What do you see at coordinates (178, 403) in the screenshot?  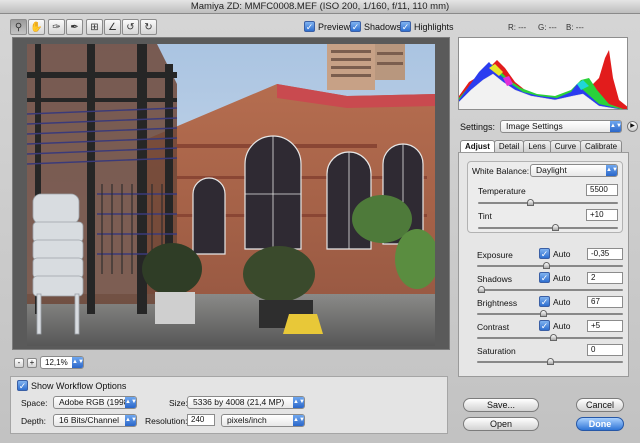 I see `size-label: Size:` at bounding box center [178, 403].